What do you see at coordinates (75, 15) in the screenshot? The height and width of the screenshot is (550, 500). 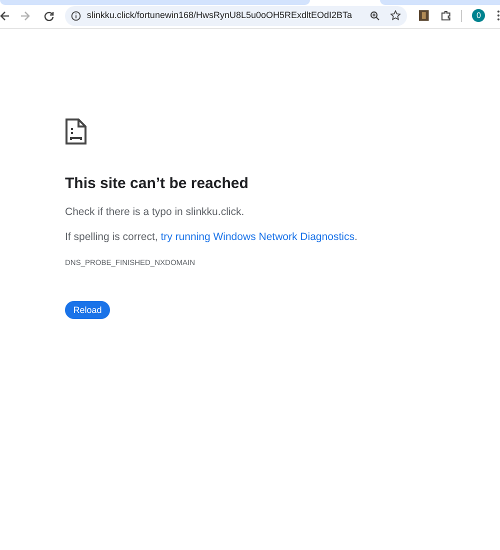 I see `info-icon` at bounding box center [75, 15].